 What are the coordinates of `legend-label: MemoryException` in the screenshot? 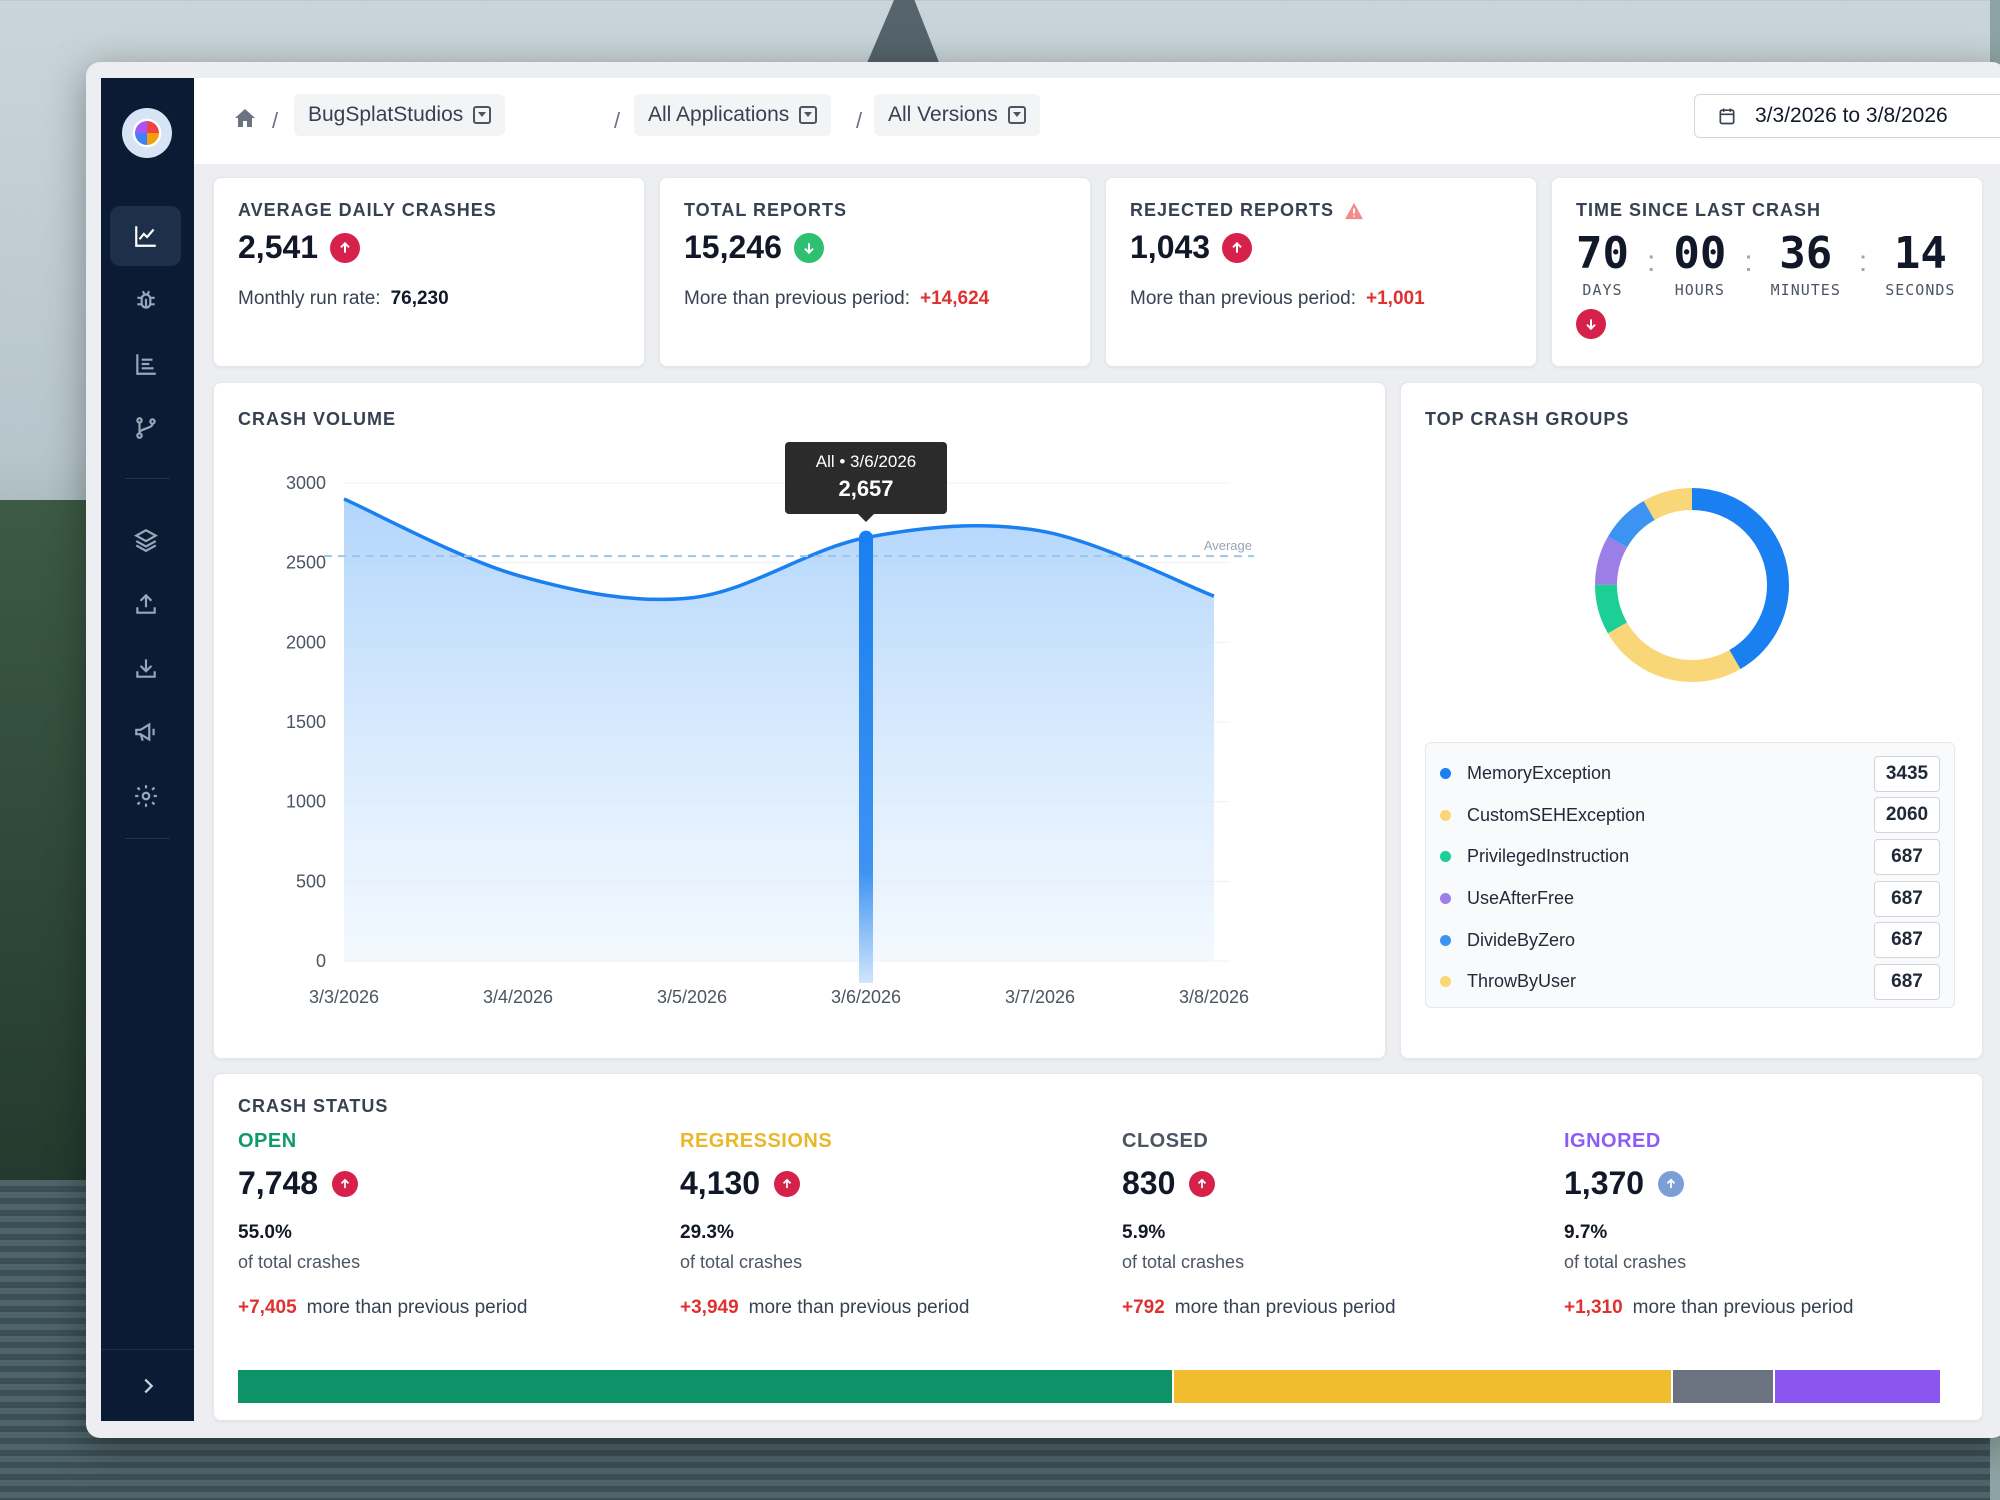 It's located at (1539, 773).